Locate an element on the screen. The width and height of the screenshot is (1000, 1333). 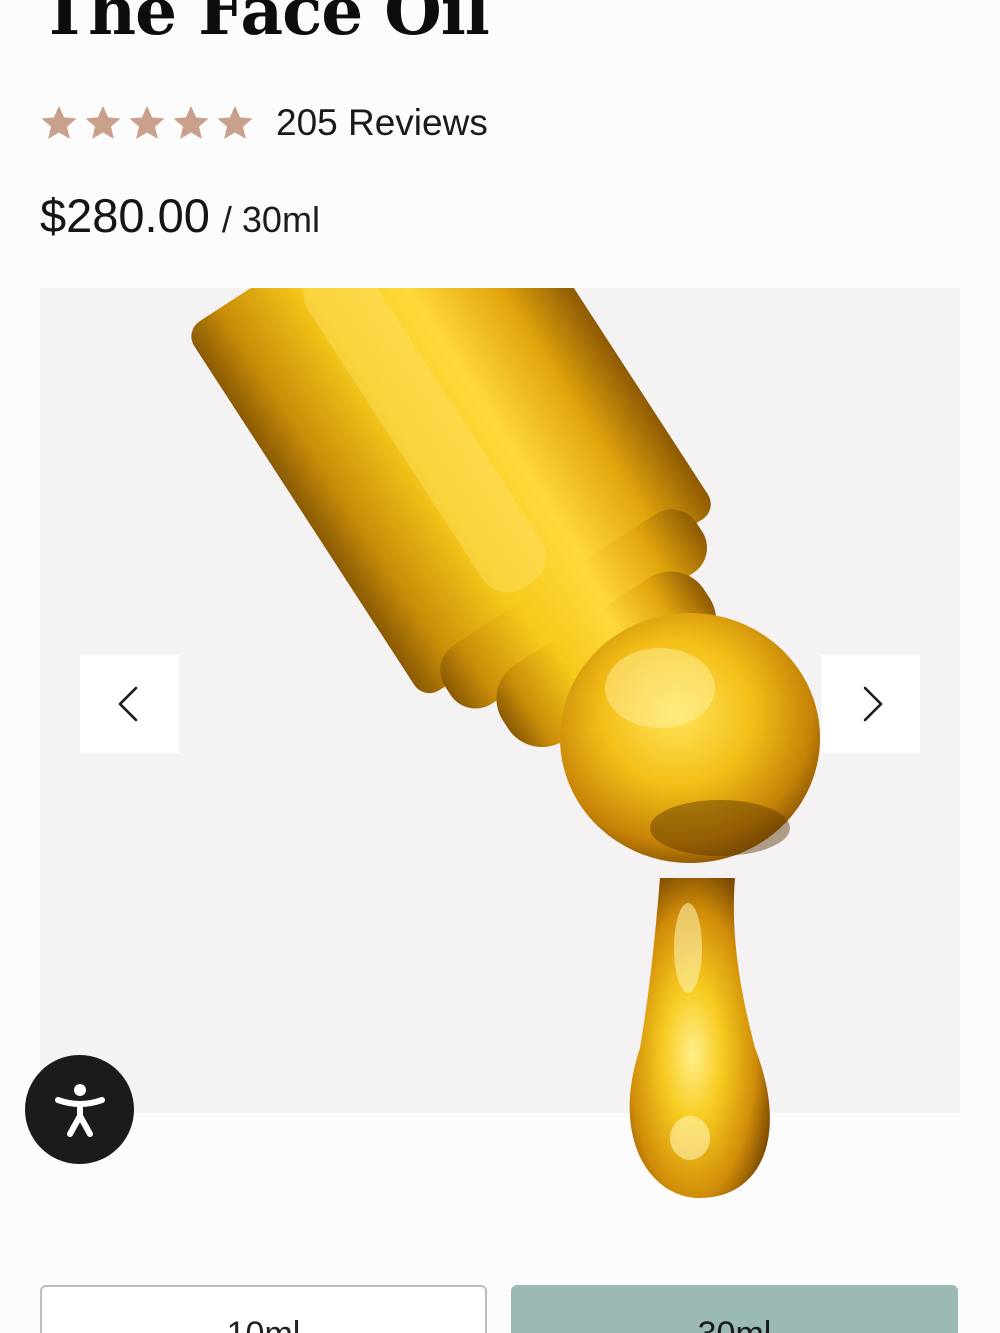
gallery-prev-button is located at coordinates (129, 704).